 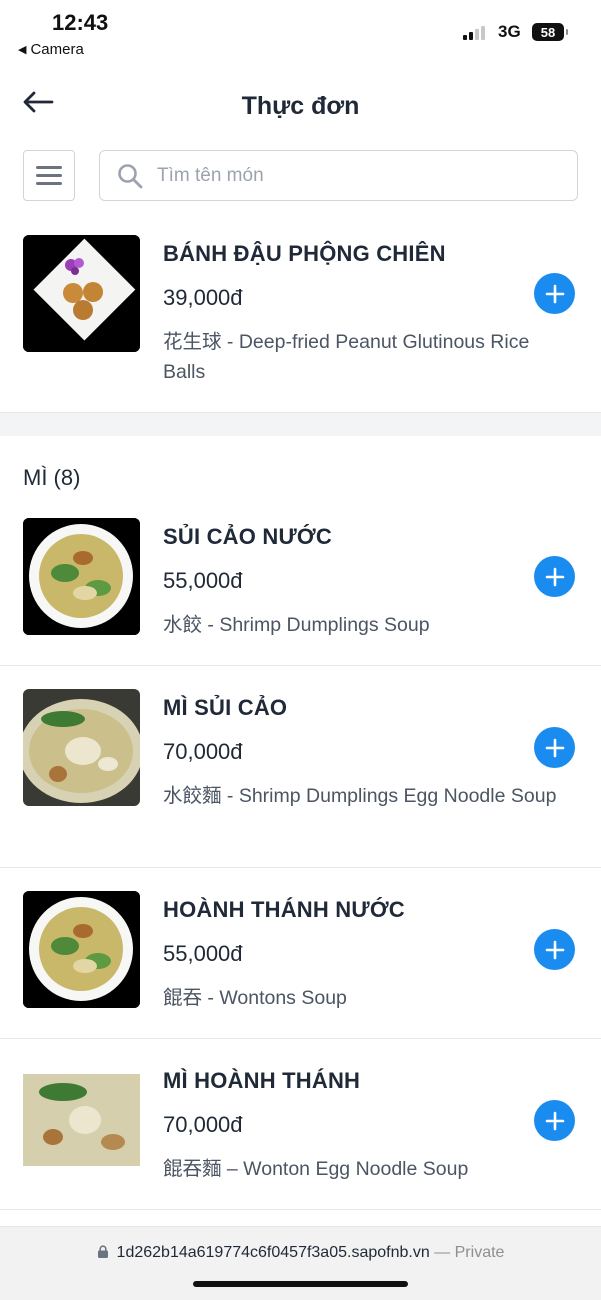 I want to click on item-name: MÌ HOÀNH THÁNH, so click(x=262, y=1080).